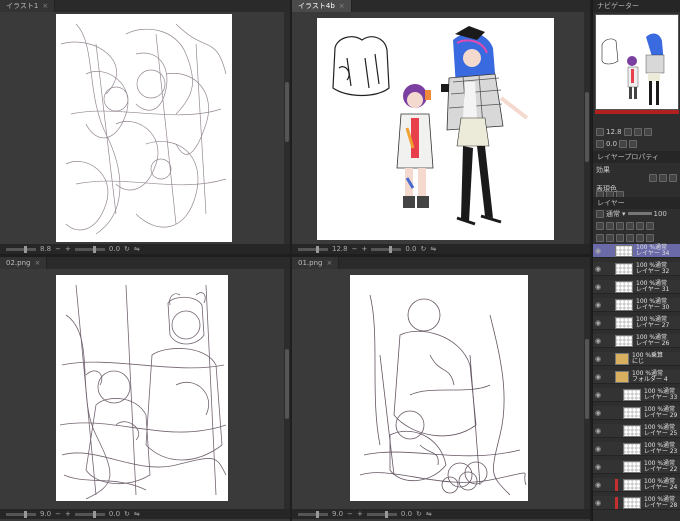 The height and width of the screenshot is (521, 680). What do you see at coordinates (673, 177) in the screenshot?
I see `tone-button` at bounding box center [673, 177].